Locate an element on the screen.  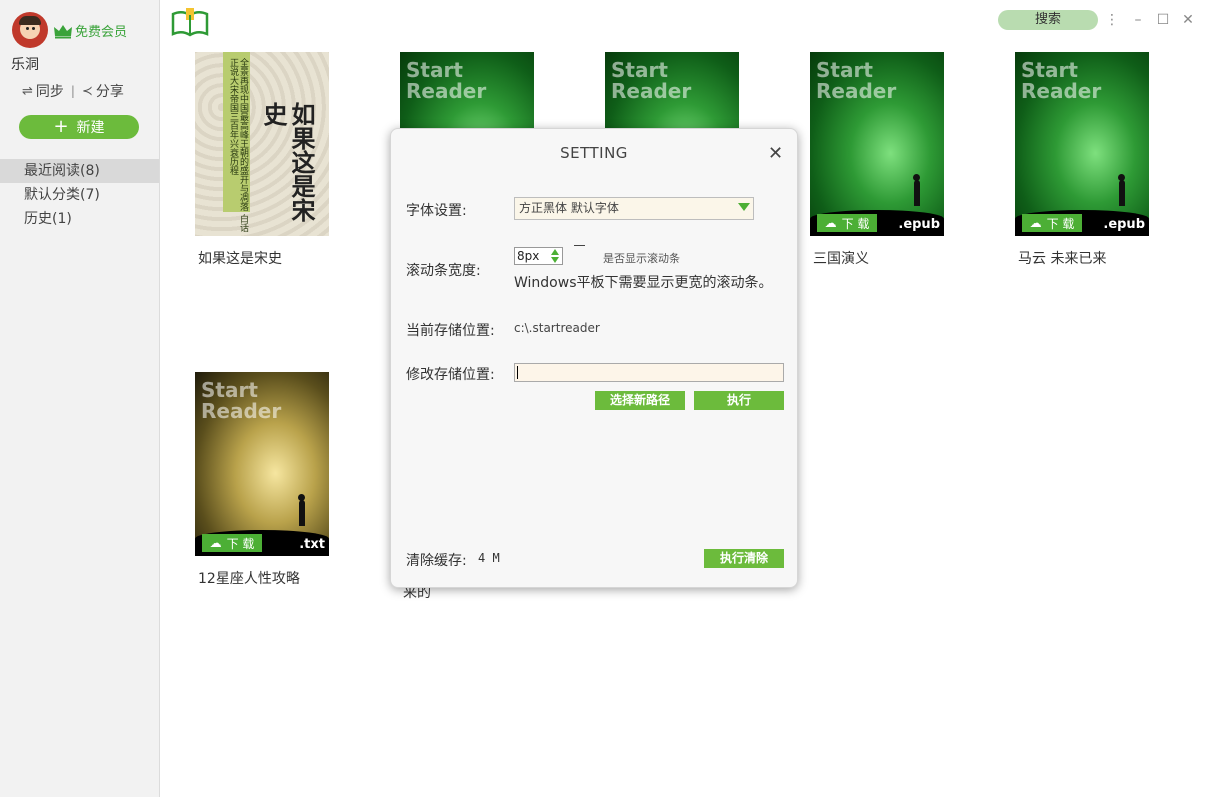
sync-share-row: ⇌ 同步 | ≺ 分享 is located at coordinates (73, 91).